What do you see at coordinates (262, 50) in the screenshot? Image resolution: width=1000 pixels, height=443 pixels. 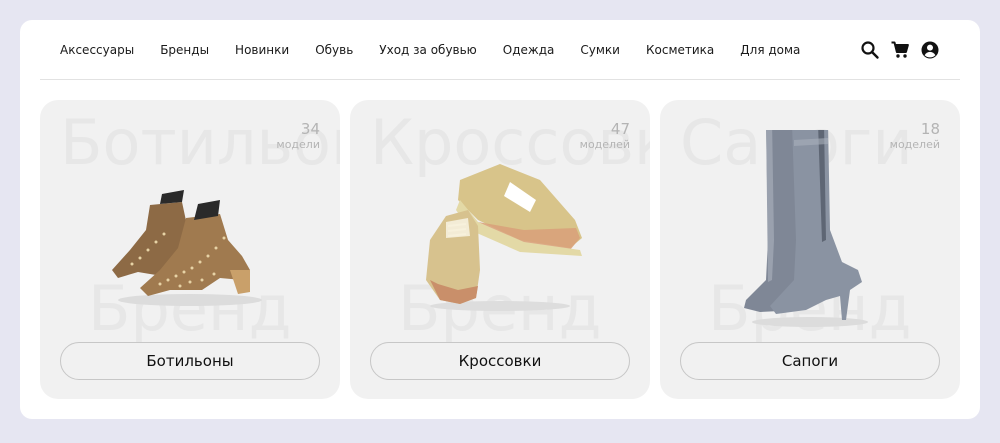 I see `nav-link-new: Новинки` at bounding box center [262, 50].